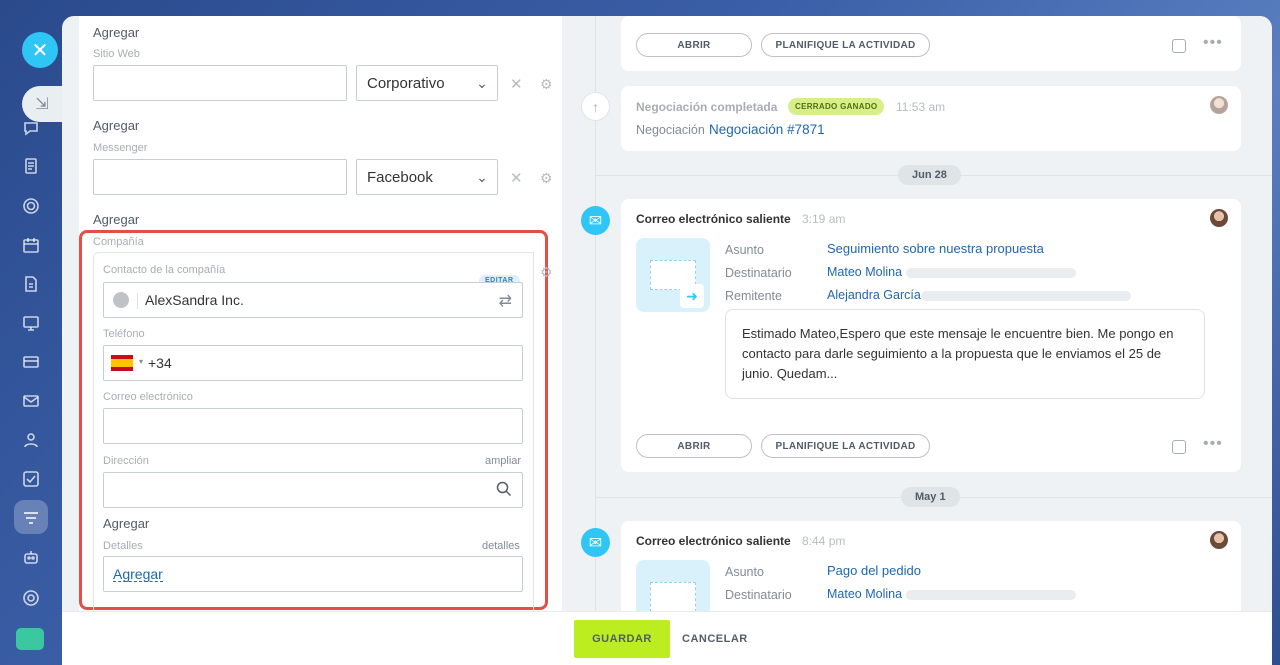 The height and width of the screenshot is (665, 1280). Describe the element at coordinates (120, 148) in the screenshot. I see `messenger-label: Messenger` at that location.